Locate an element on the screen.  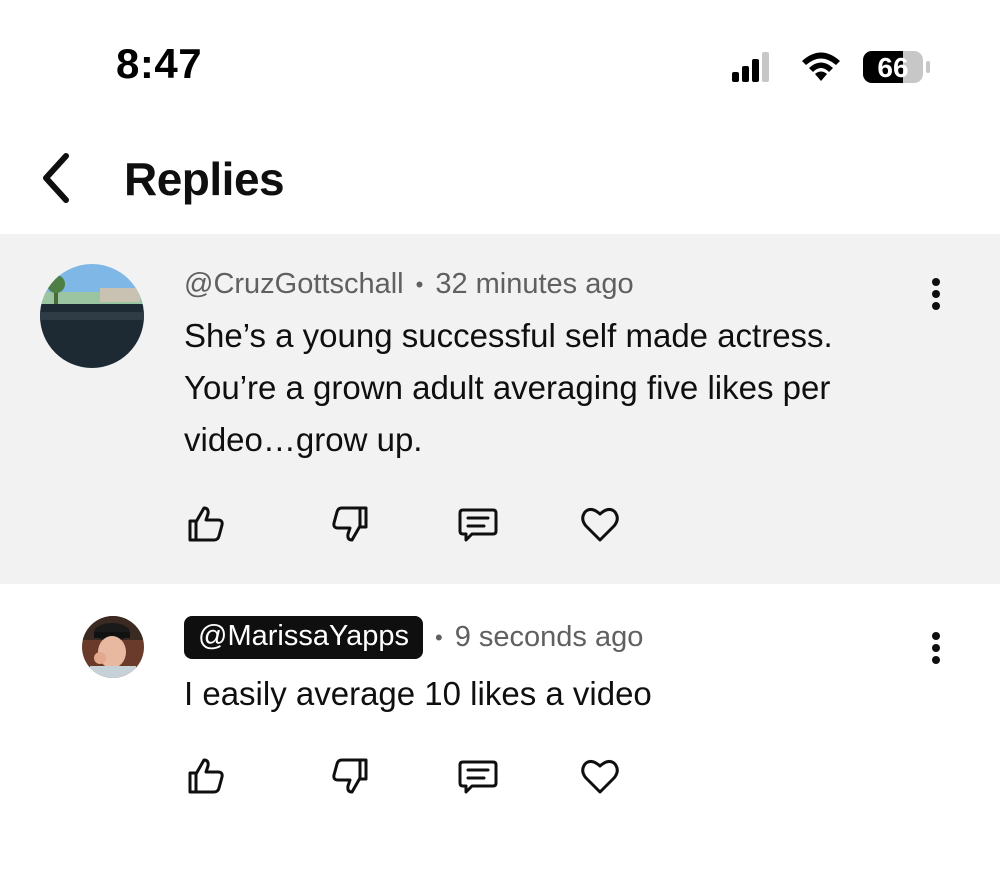
status-time: 8:47 is located at coordinates (159, 63).